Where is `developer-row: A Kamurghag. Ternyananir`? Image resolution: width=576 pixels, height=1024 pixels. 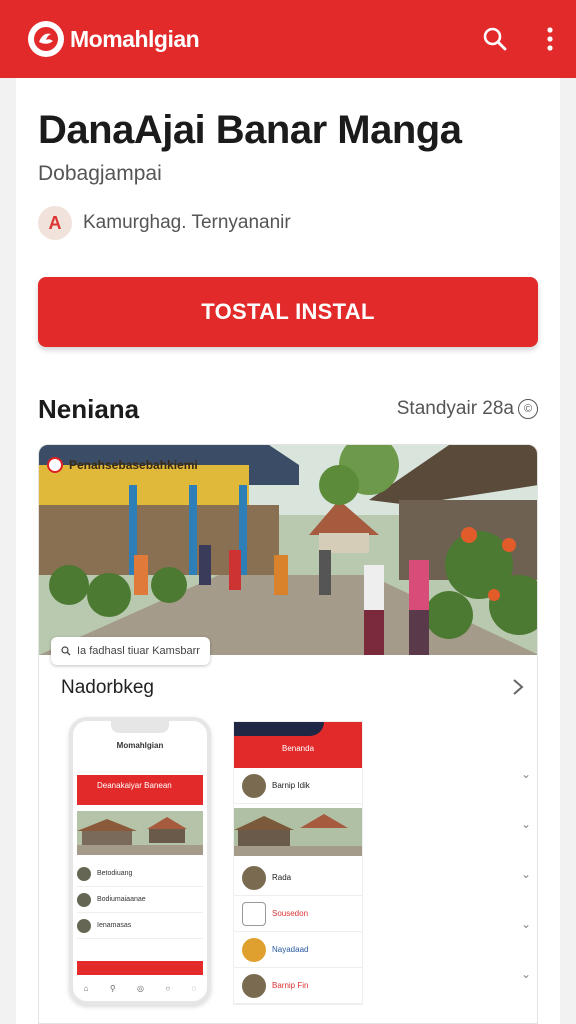
developer-row: A Kamurghag. Ternyananir is located at coordinates (164, 223).